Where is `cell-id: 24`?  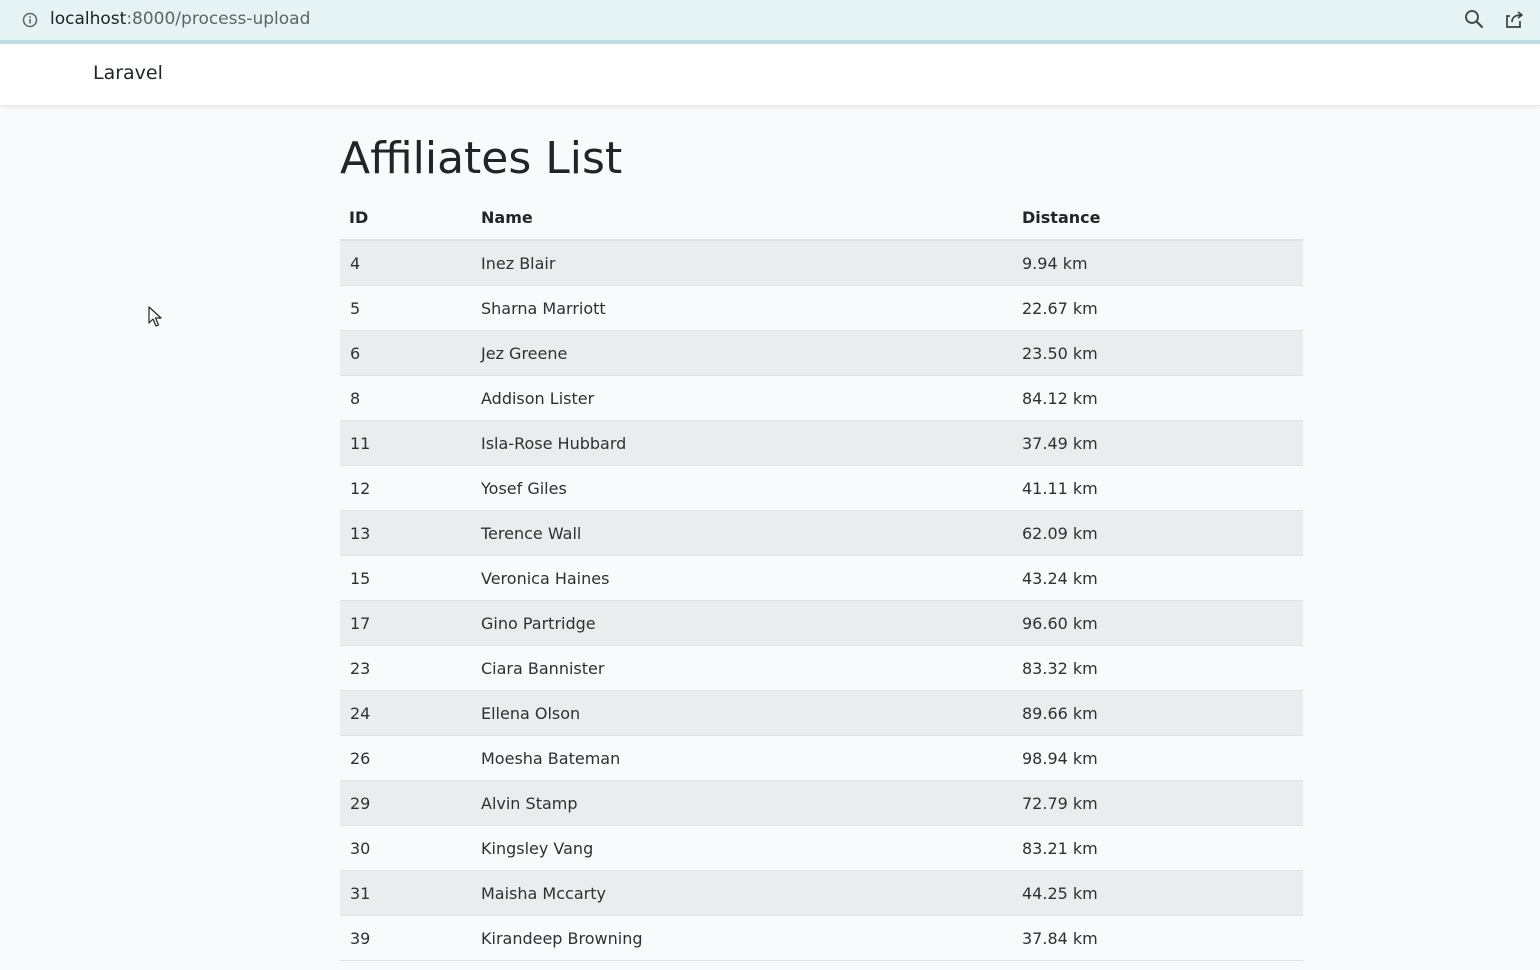
cell-id: 24 is located at coordinates (401, 713).